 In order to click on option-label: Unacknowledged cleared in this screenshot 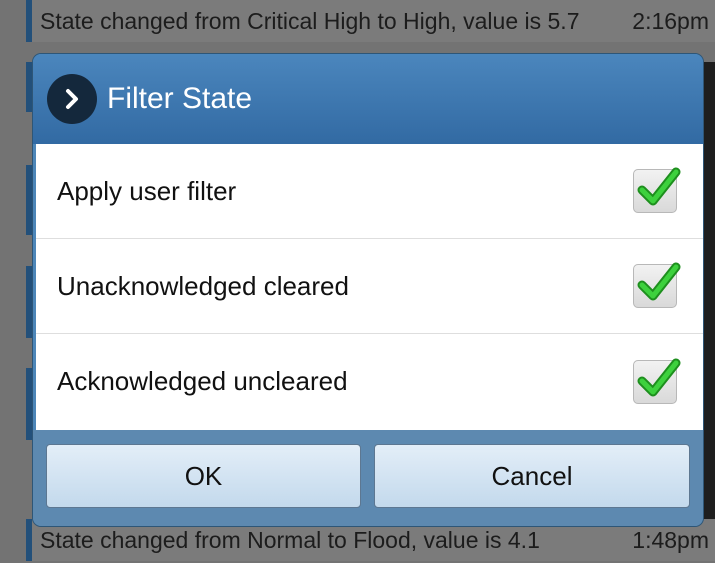, I will do `click(203, 285)`.